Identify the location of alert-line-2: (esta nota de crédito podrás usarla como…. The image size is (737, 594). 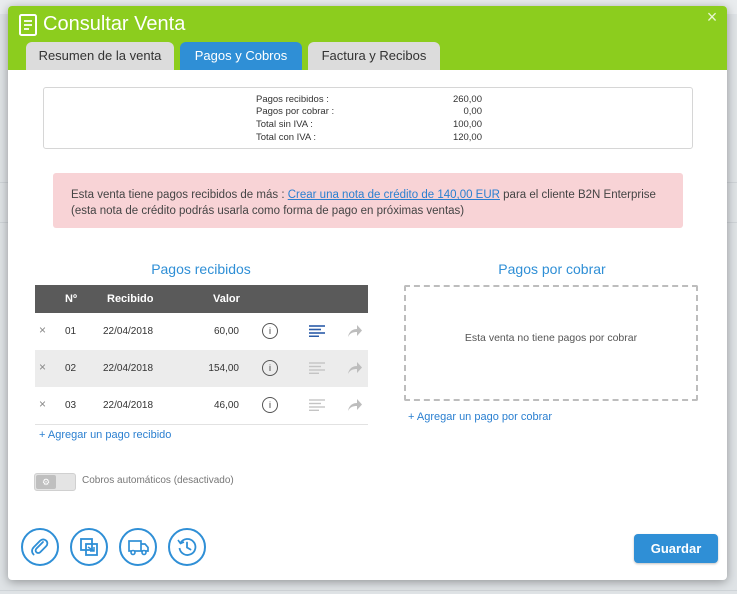
(268, 211).